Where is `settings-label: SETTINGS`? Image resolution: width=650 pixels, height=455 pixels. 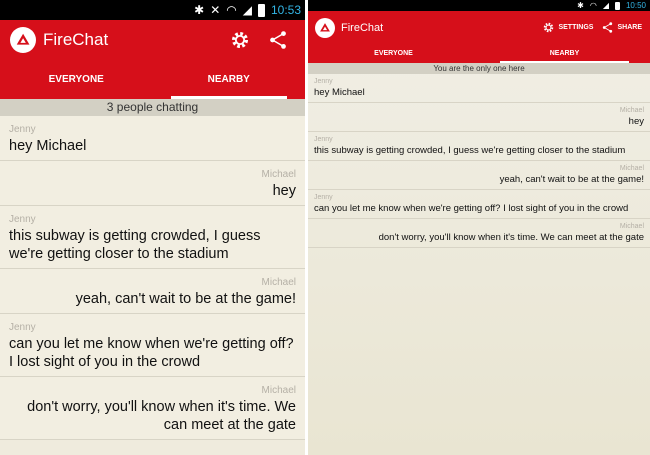 settings-label: SETTINGS is located at coordinates (576, 27).